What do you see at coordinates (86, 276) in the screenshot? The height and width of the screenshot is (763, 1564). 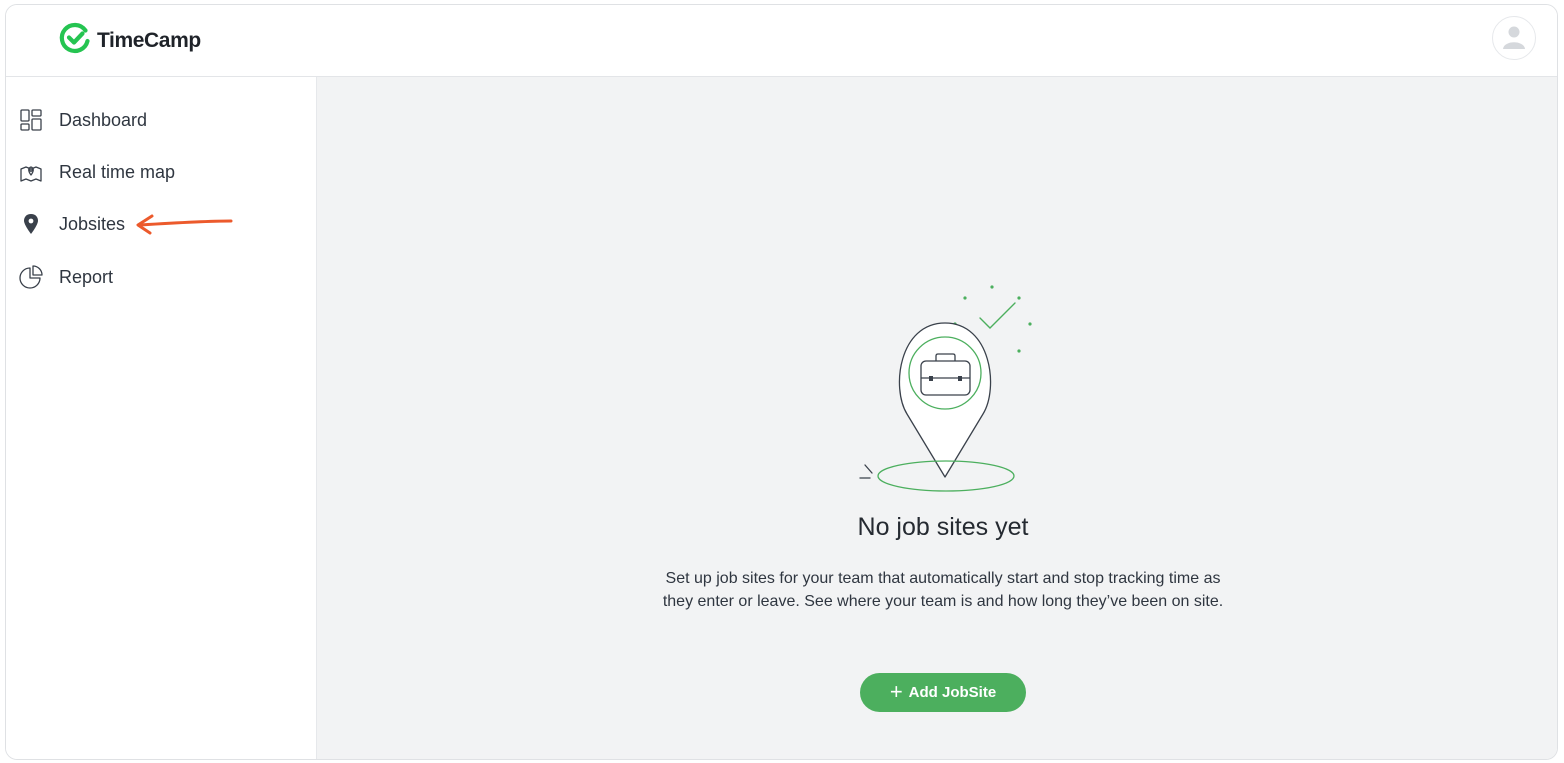 I see `sidebar-item-label: Report` at bounding box center [86, 276].